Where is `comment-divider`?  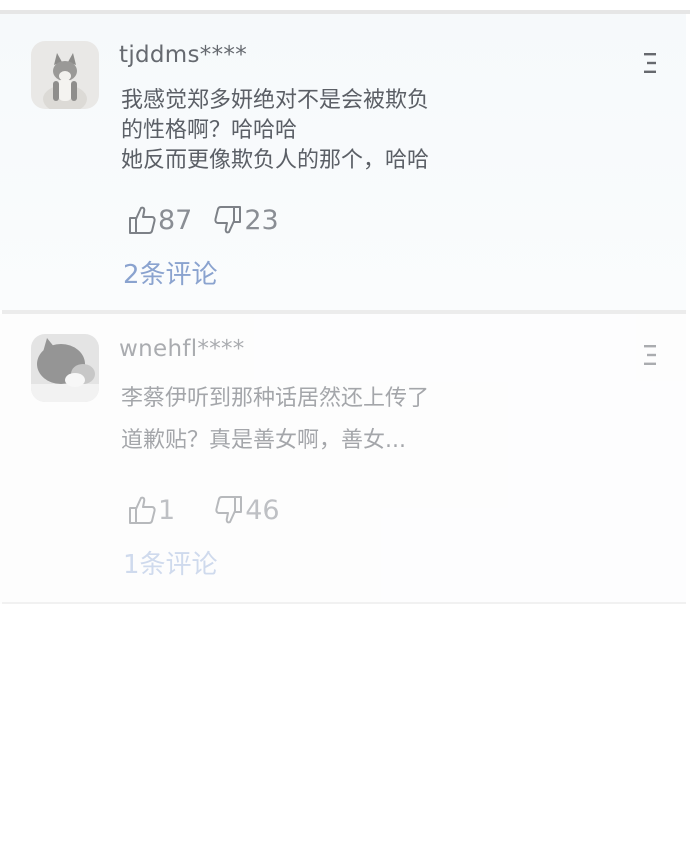 comment-divider is located at coordinates (344, 603).